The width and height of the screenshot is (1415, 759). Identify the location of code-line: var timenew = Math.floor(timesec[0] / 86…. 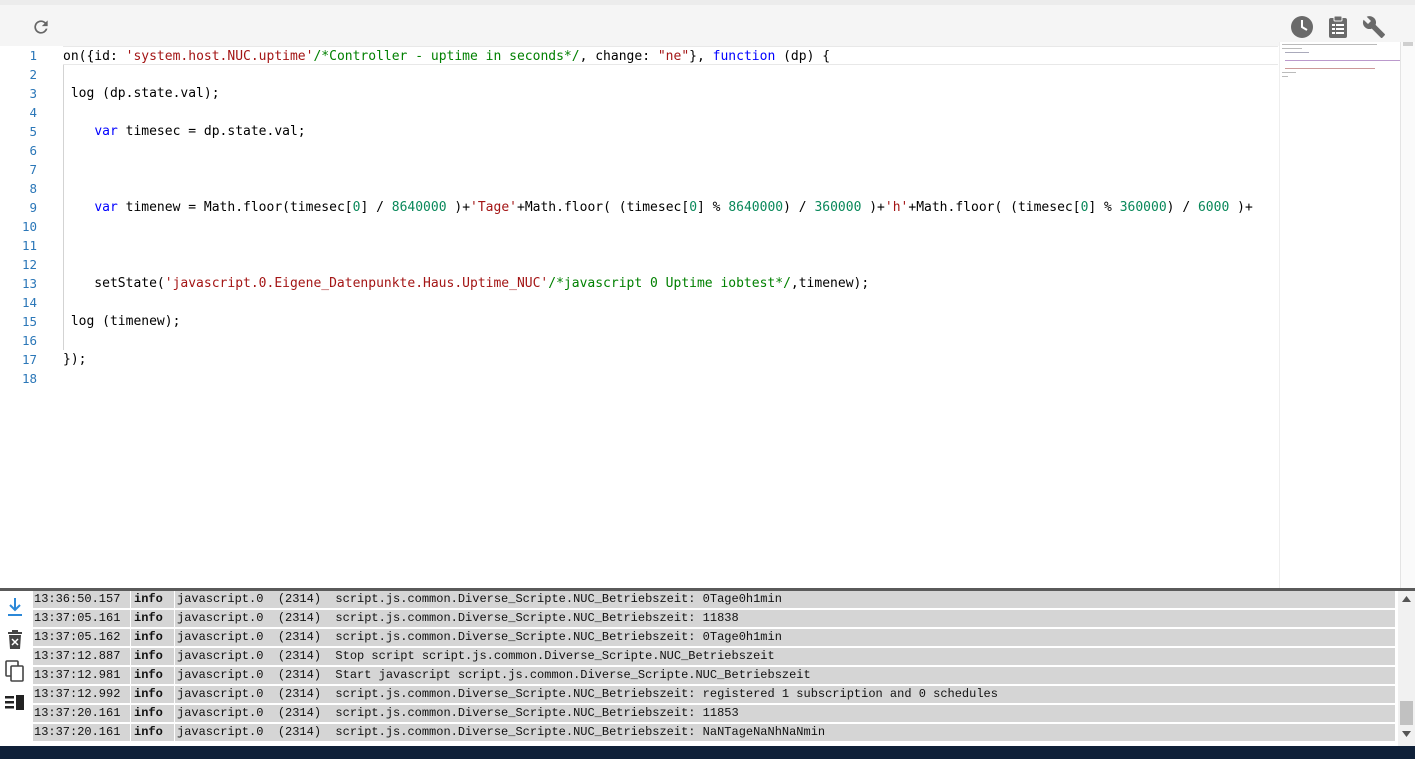
(670, 207).